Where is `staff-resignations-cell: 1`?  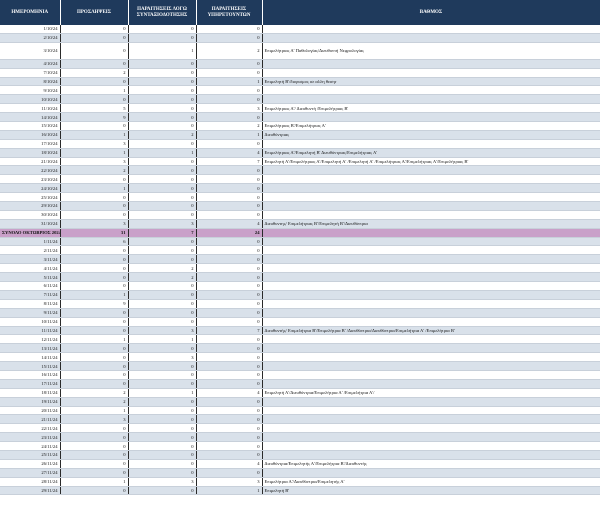
staff-resignations-cell: 1 is located at coordinates (229, 135).